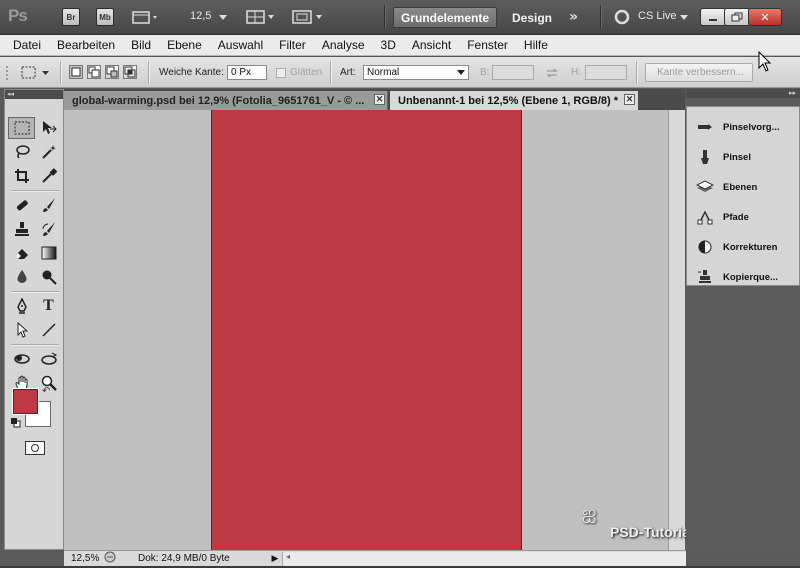 This screenshot has height=568, width=800. Describe the element at coordinates (765, 17) in the screenshot. I see `close-window-button: ✕` at that location.